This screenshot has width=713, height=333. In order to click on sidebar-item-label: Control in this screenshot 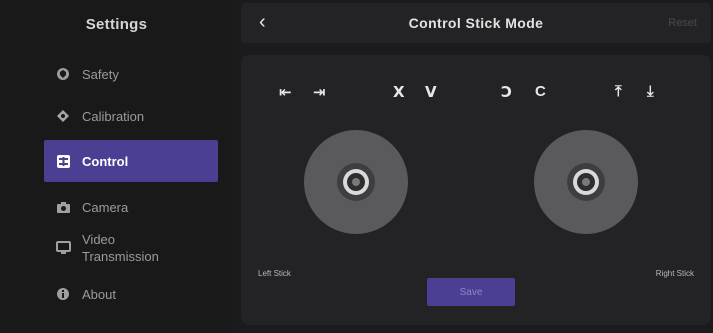, I will do `click(105, 161)`.